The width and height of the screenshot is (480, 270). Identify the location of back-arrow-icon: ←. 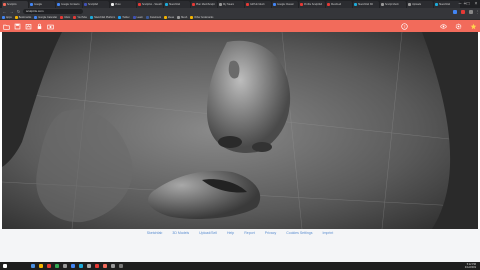
(4, 11).